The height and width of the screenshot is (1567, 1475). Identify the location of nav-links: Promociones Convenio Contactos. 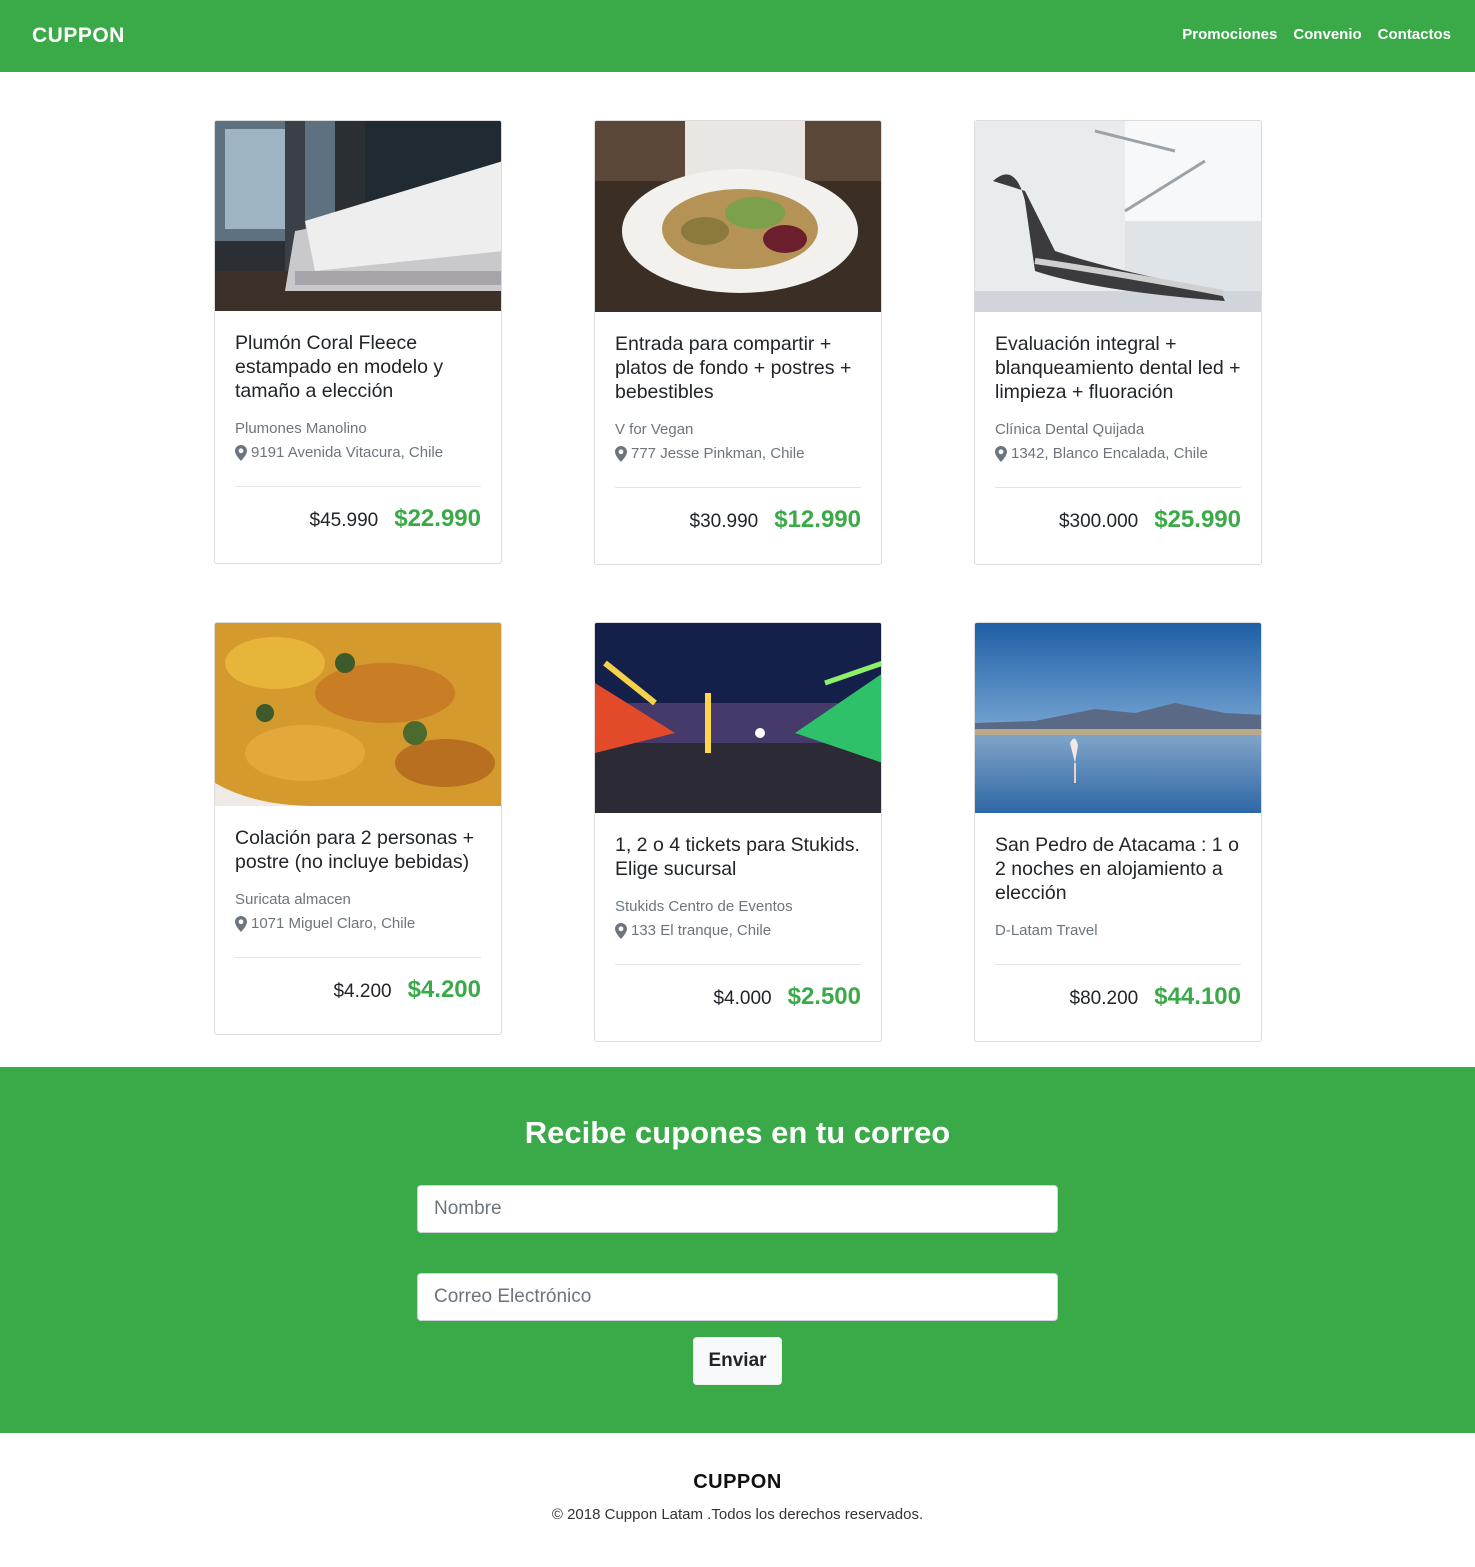
(1316, 34).